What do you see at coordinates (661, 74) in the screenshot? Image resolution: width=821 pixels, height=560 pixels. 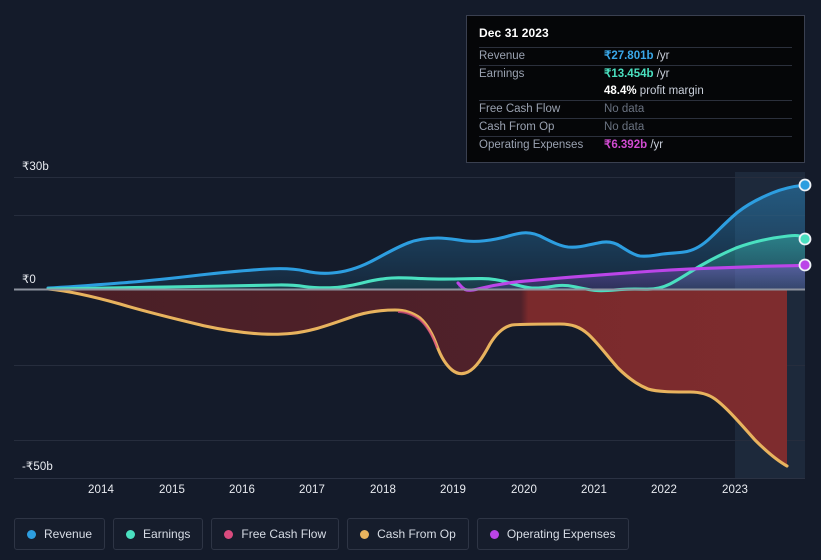 I see `tooltip-value-earnings-suffix: /yr` at bounding box center [661, 74].